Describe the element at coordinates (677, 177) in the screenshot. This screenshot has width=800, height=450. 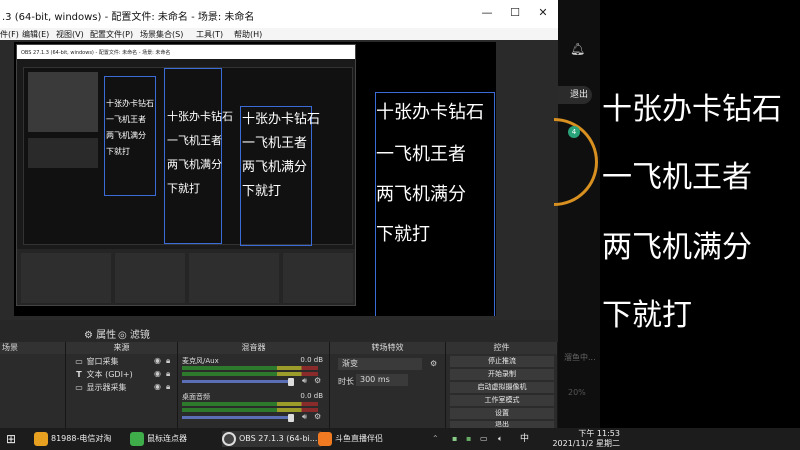
I see `large-line-2: 一飞机王者` at that location.